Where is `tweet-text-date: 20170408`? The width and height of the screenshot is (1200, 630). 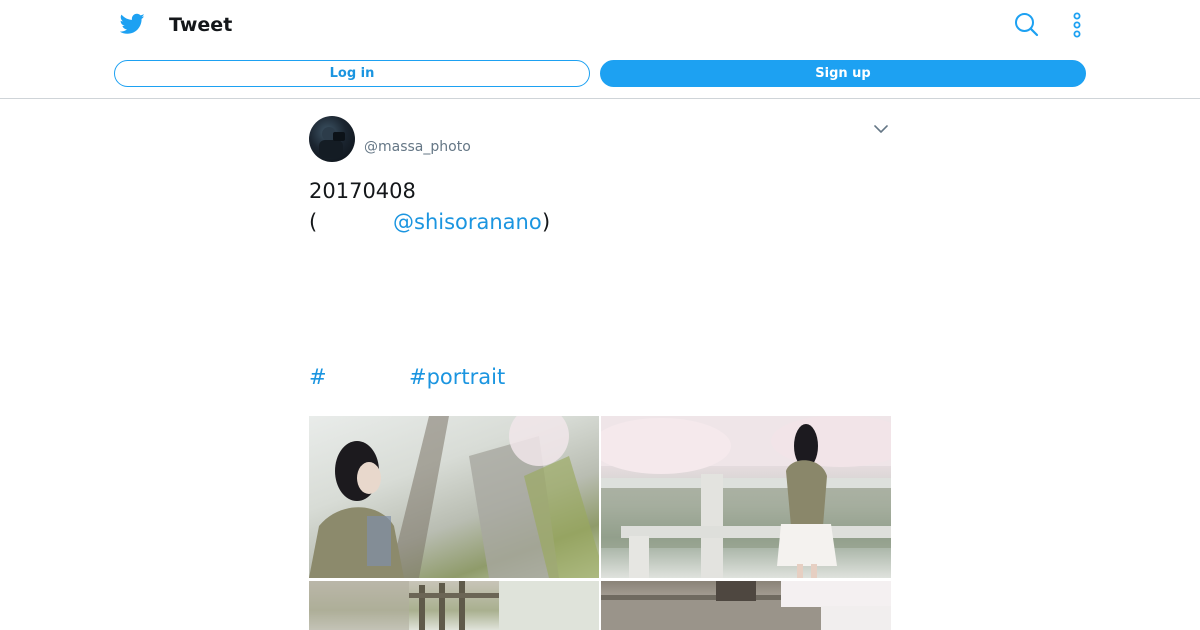 tweet-text-date: 20170408 is located at coordinates (362, 191).